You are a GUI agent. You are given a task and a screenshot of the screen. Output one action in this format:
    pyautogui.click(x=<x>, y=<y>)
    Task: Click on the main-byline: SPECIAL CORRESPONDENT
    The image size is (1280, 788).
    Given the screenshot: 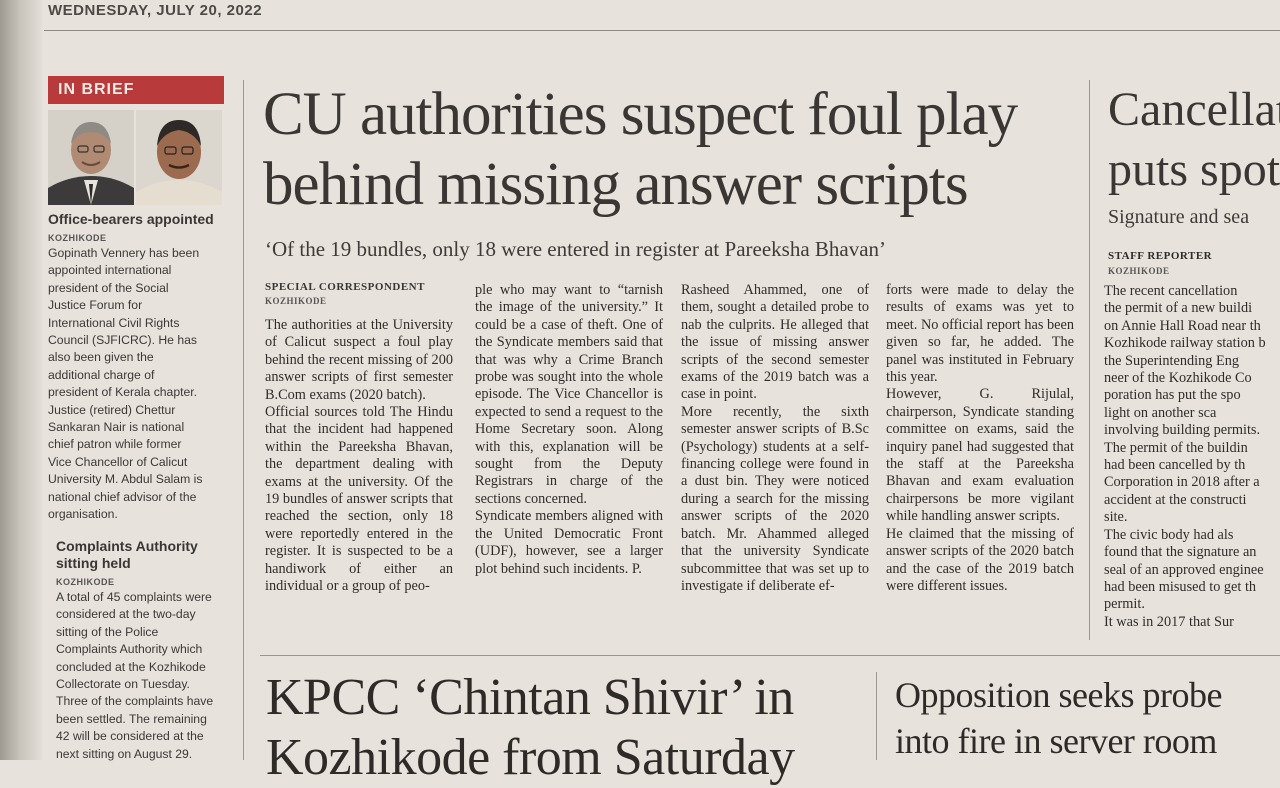 What is the action you would take?
    pyautogui.click(x=345, y=287)
    